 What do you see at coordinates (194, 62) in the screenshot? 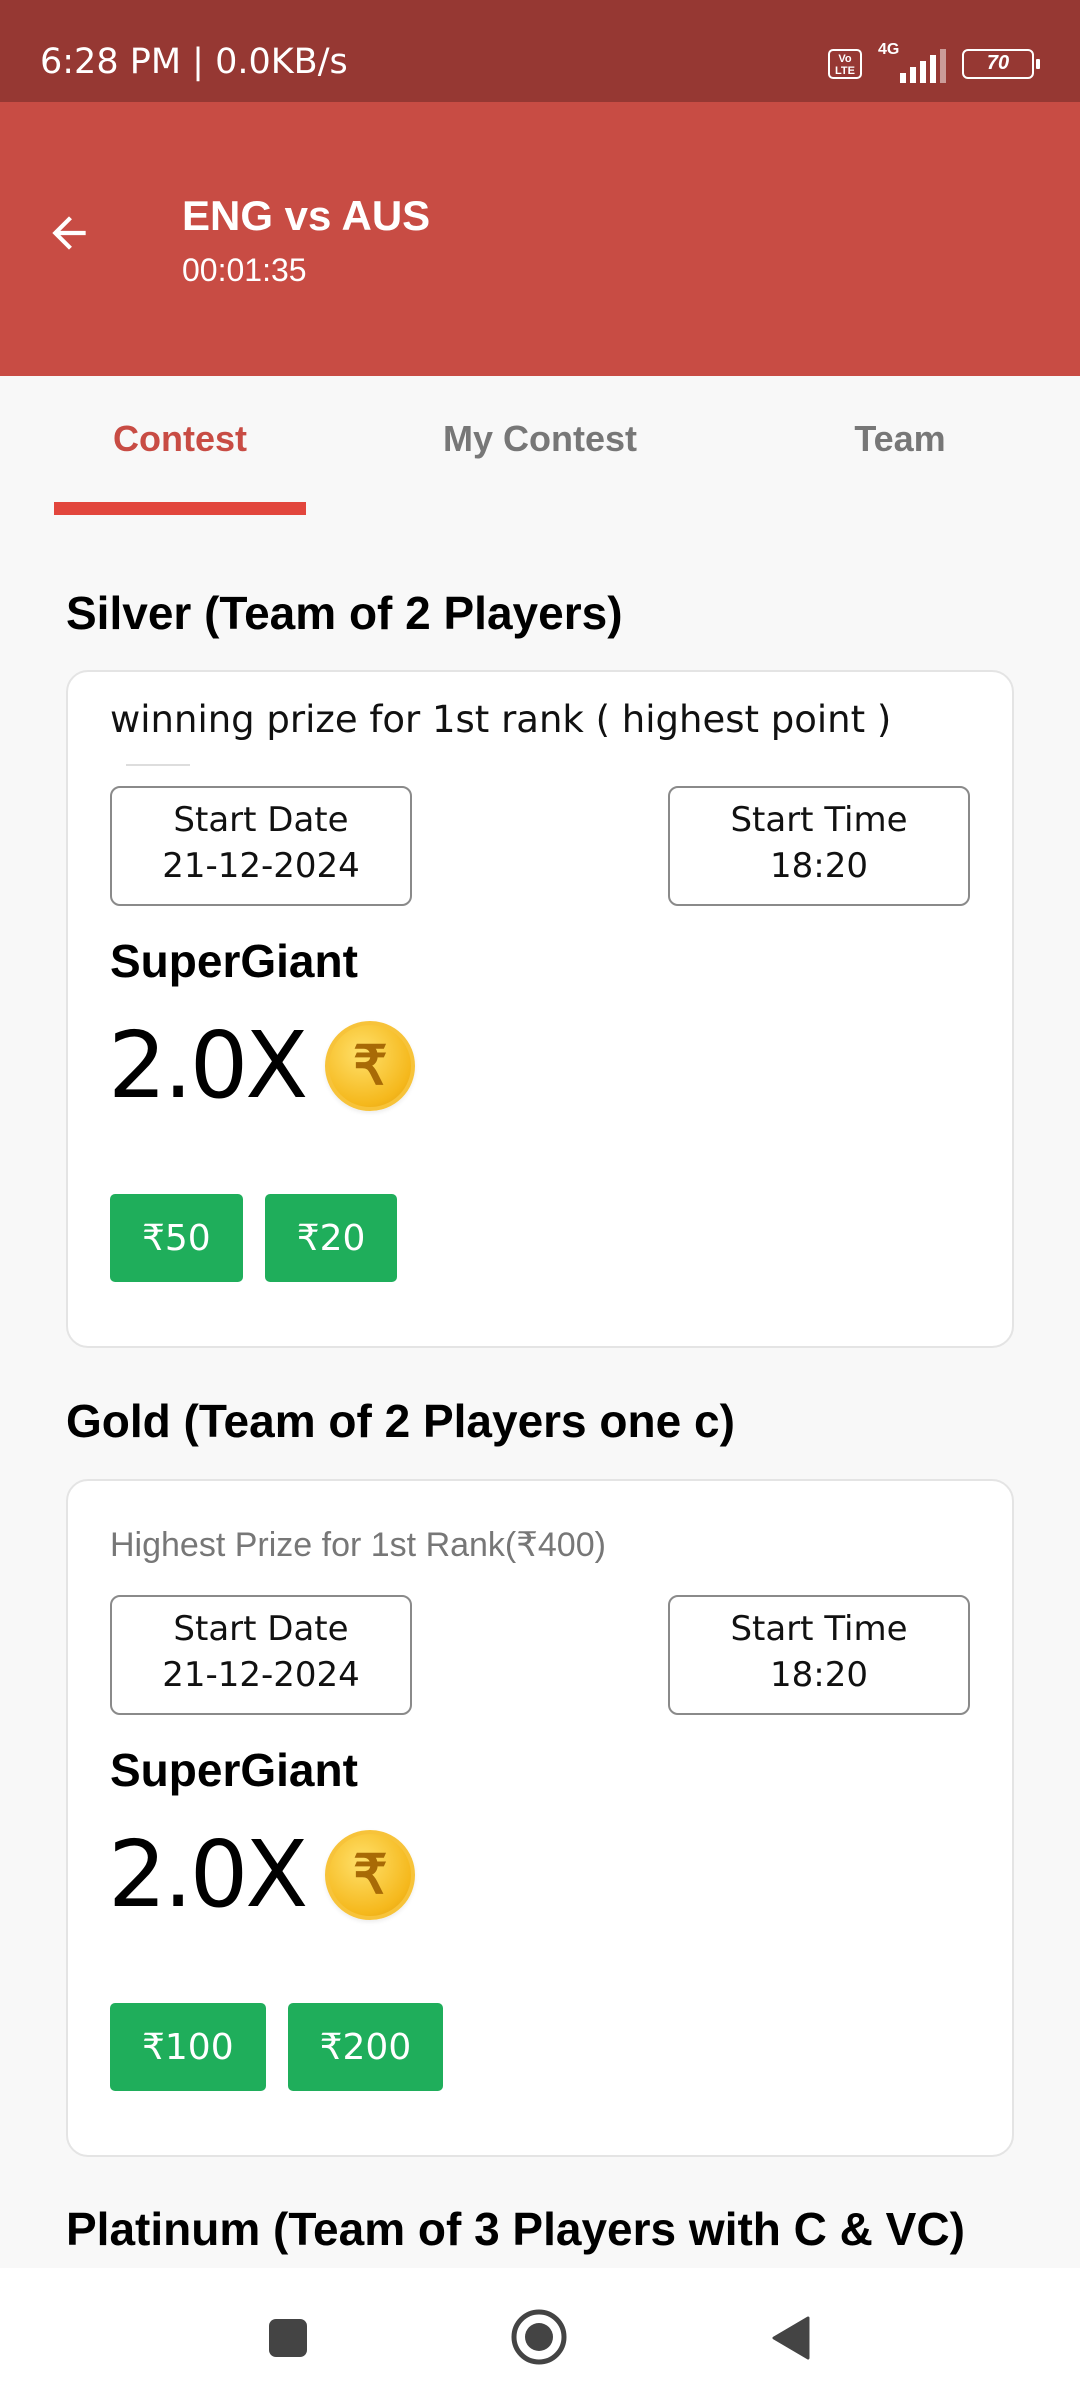
I see `status-time: 6:28 PM | 0.0KB/s` at bounding box center [194, 62].